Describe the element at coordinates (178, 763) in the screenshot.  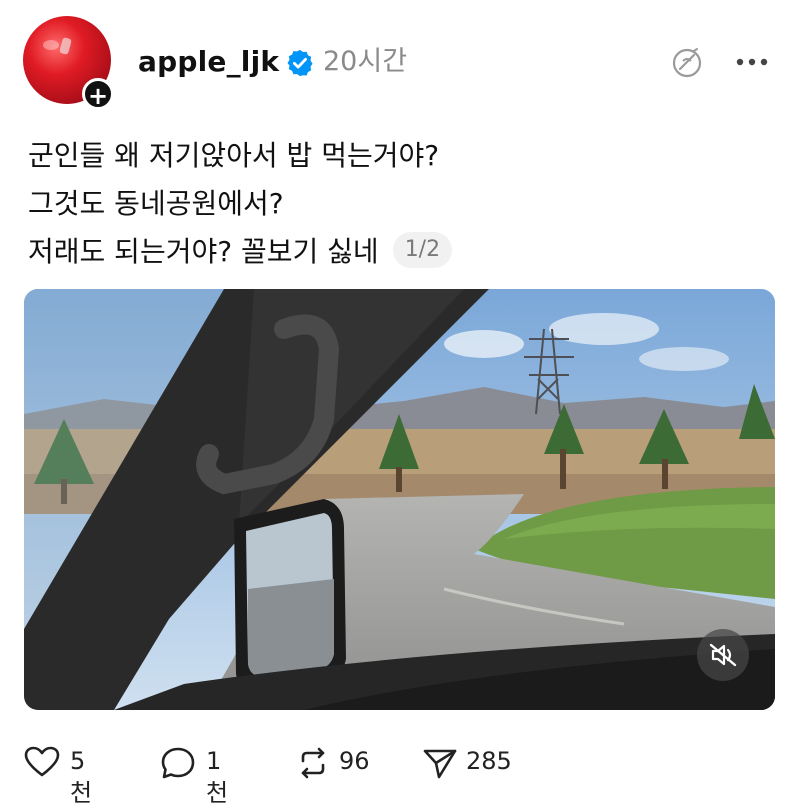
I see `comment-bubble-icon` at that location.